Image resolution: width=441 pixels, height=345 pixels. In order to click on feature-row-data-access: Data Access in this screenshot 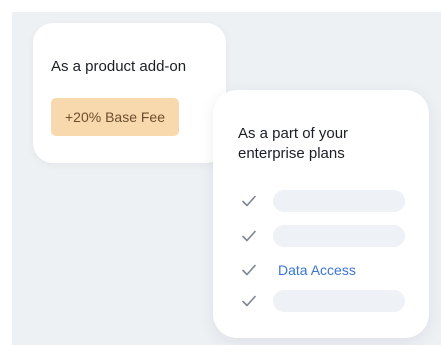, I will do `click(321, 270)`.